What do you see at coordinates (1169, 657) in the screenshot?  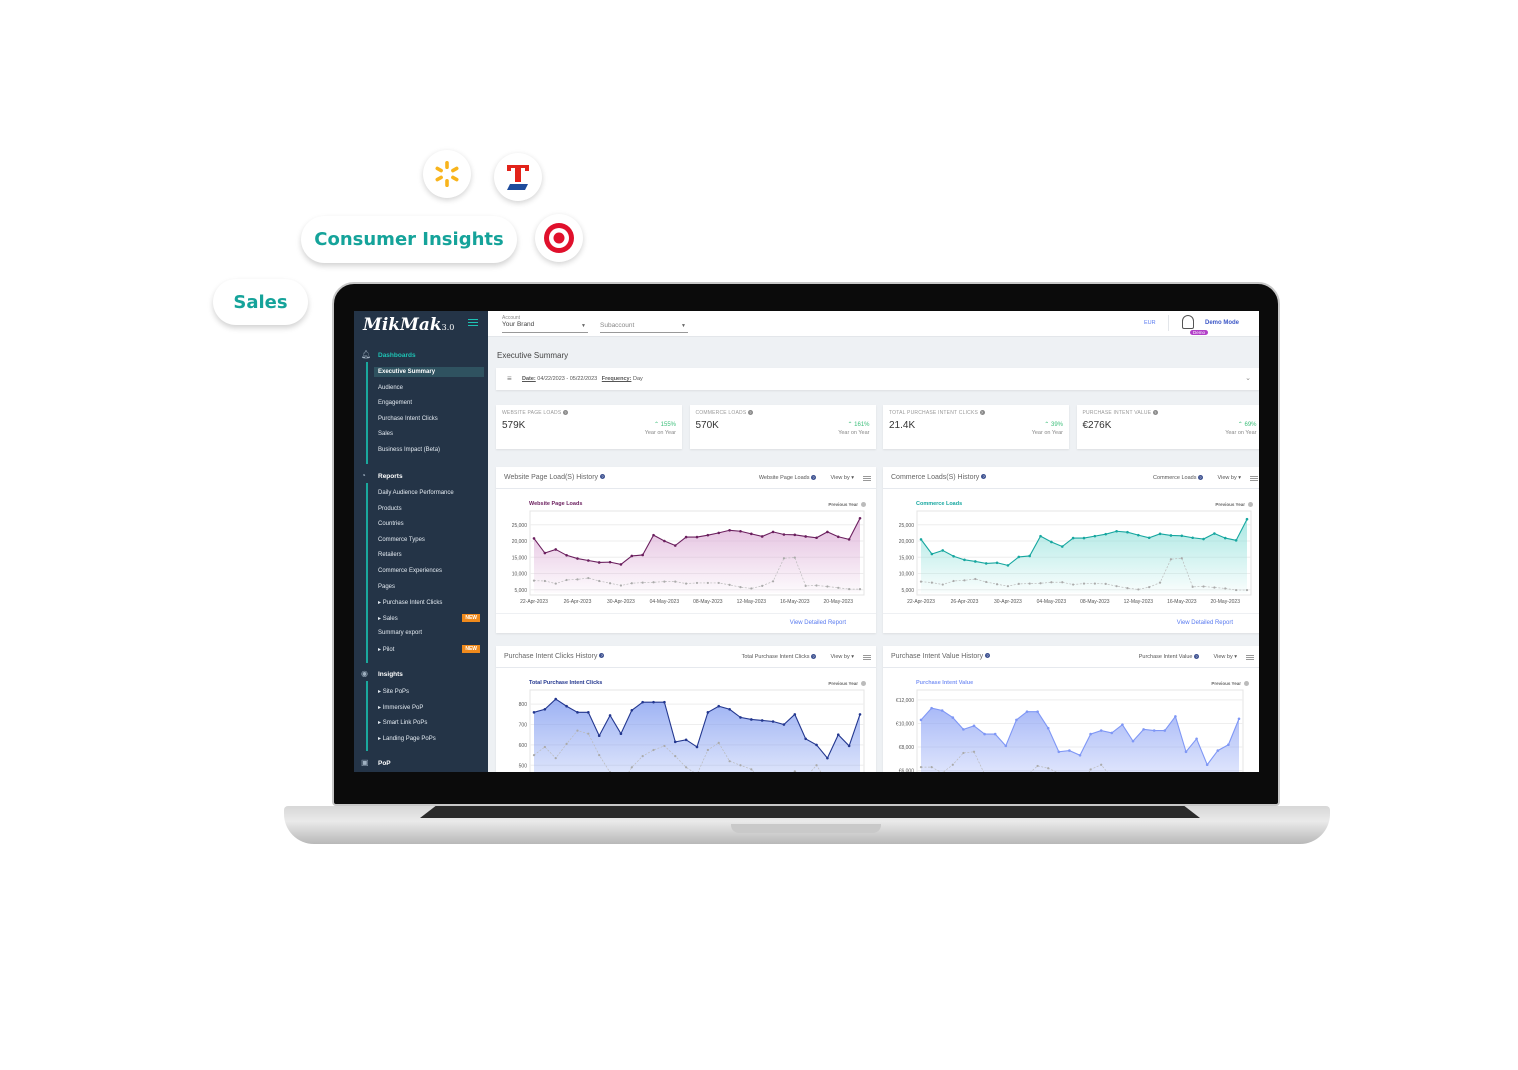 I see `metric-select: Purchase Intent Value ?` at bounding box center [1169, 657].